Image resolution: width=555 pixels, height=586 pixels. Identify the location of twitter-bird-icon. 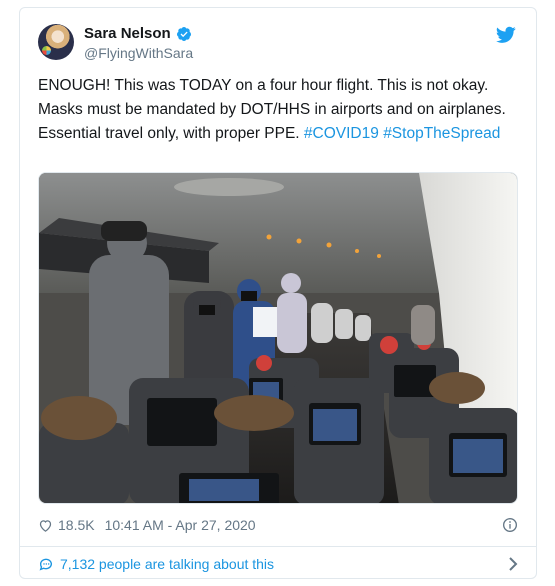
(506, 35).